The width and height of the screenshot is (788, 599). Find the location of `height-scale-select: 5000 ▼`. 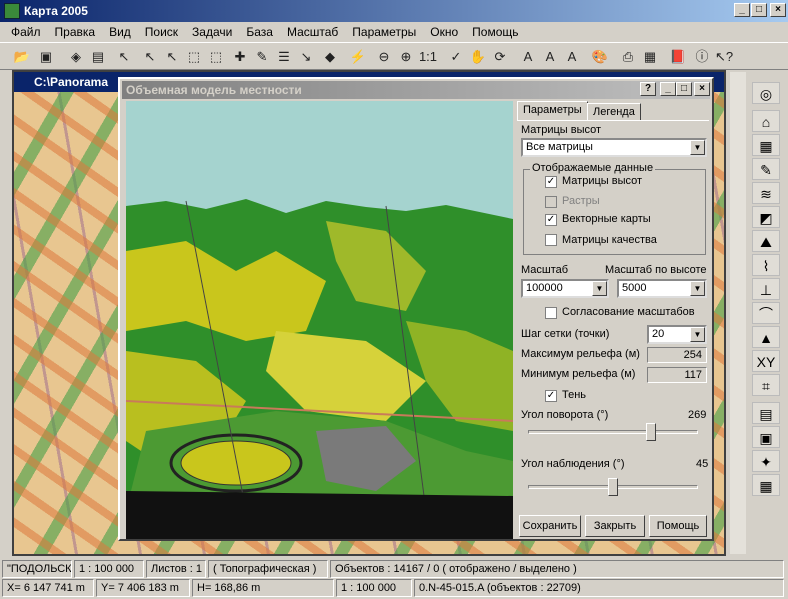

height-scale-select: 5000 ▼ is located at coordinates (662, 288).